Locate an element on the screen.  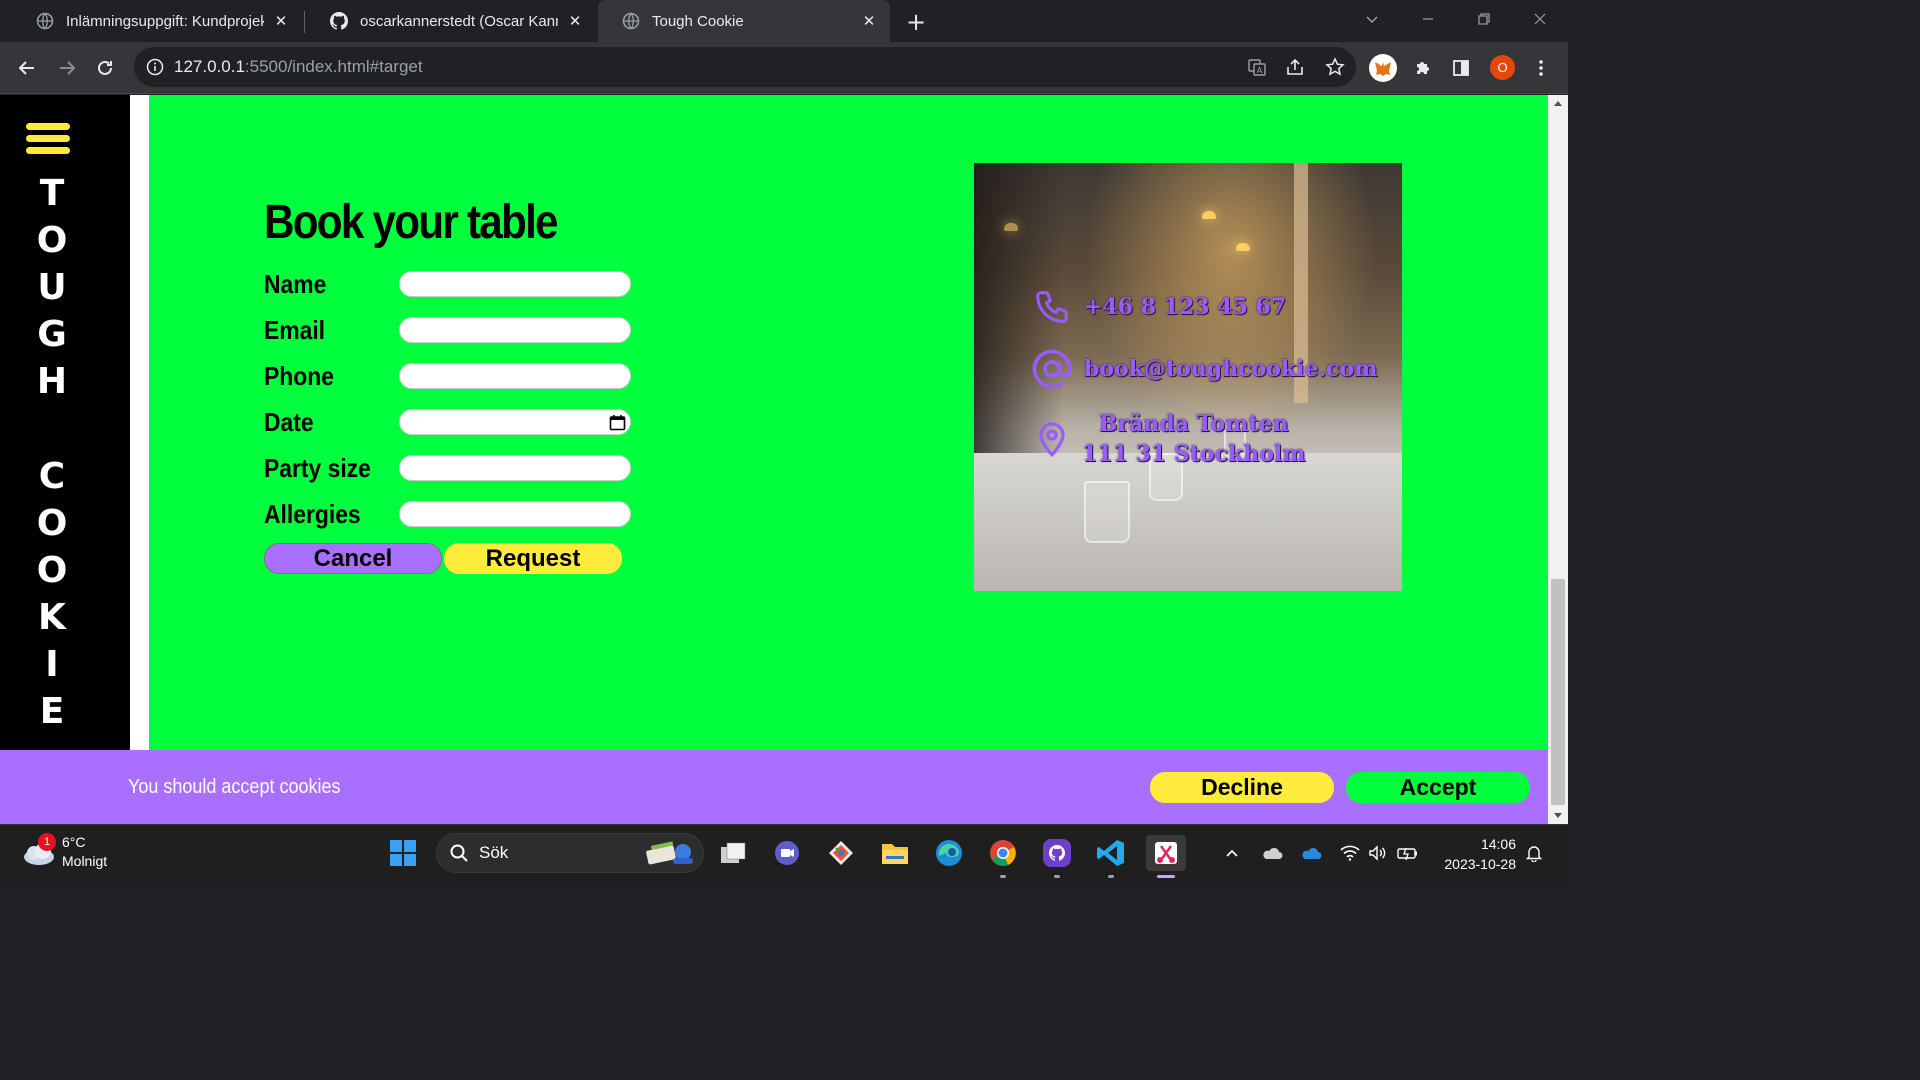
snipping-tool-icon is located at coordinates (1166, 853).